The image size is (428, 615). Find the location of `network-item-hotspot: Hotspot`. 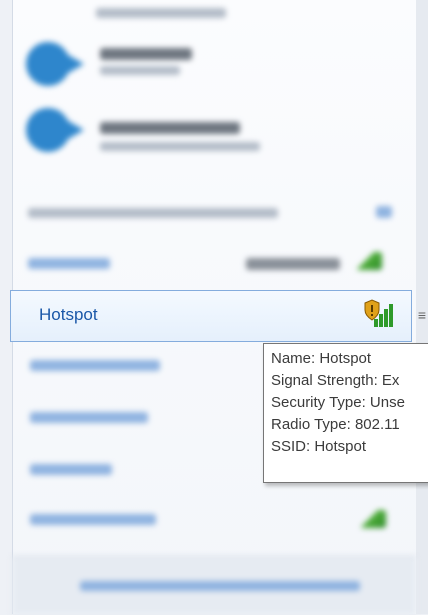

network-item-hotspot: Hotspot is located at coordinates (211, 316).